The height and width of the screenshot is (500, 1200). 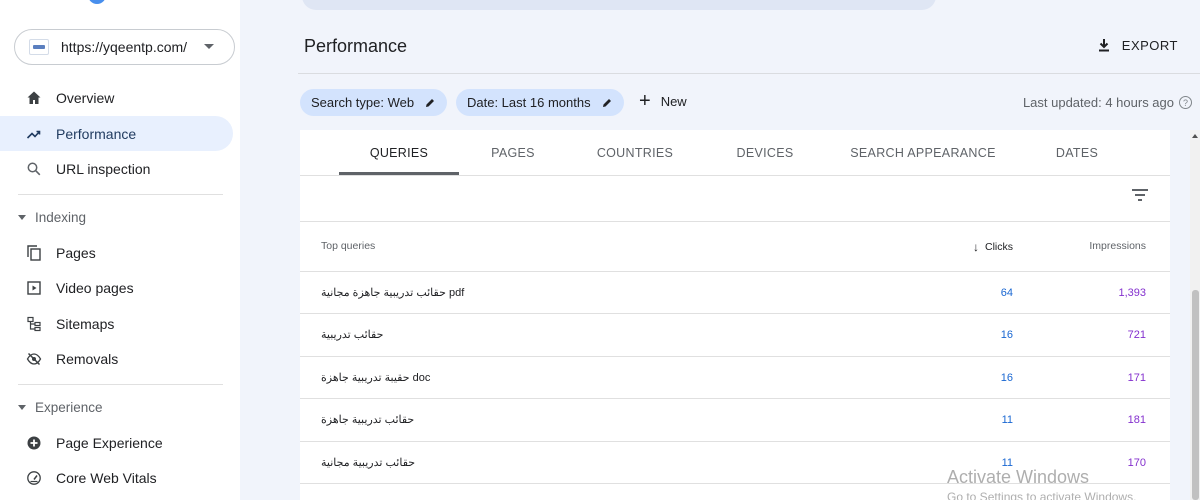 I want to click on date-chip: Date: Last 16 months, so click(x=540, y=102).